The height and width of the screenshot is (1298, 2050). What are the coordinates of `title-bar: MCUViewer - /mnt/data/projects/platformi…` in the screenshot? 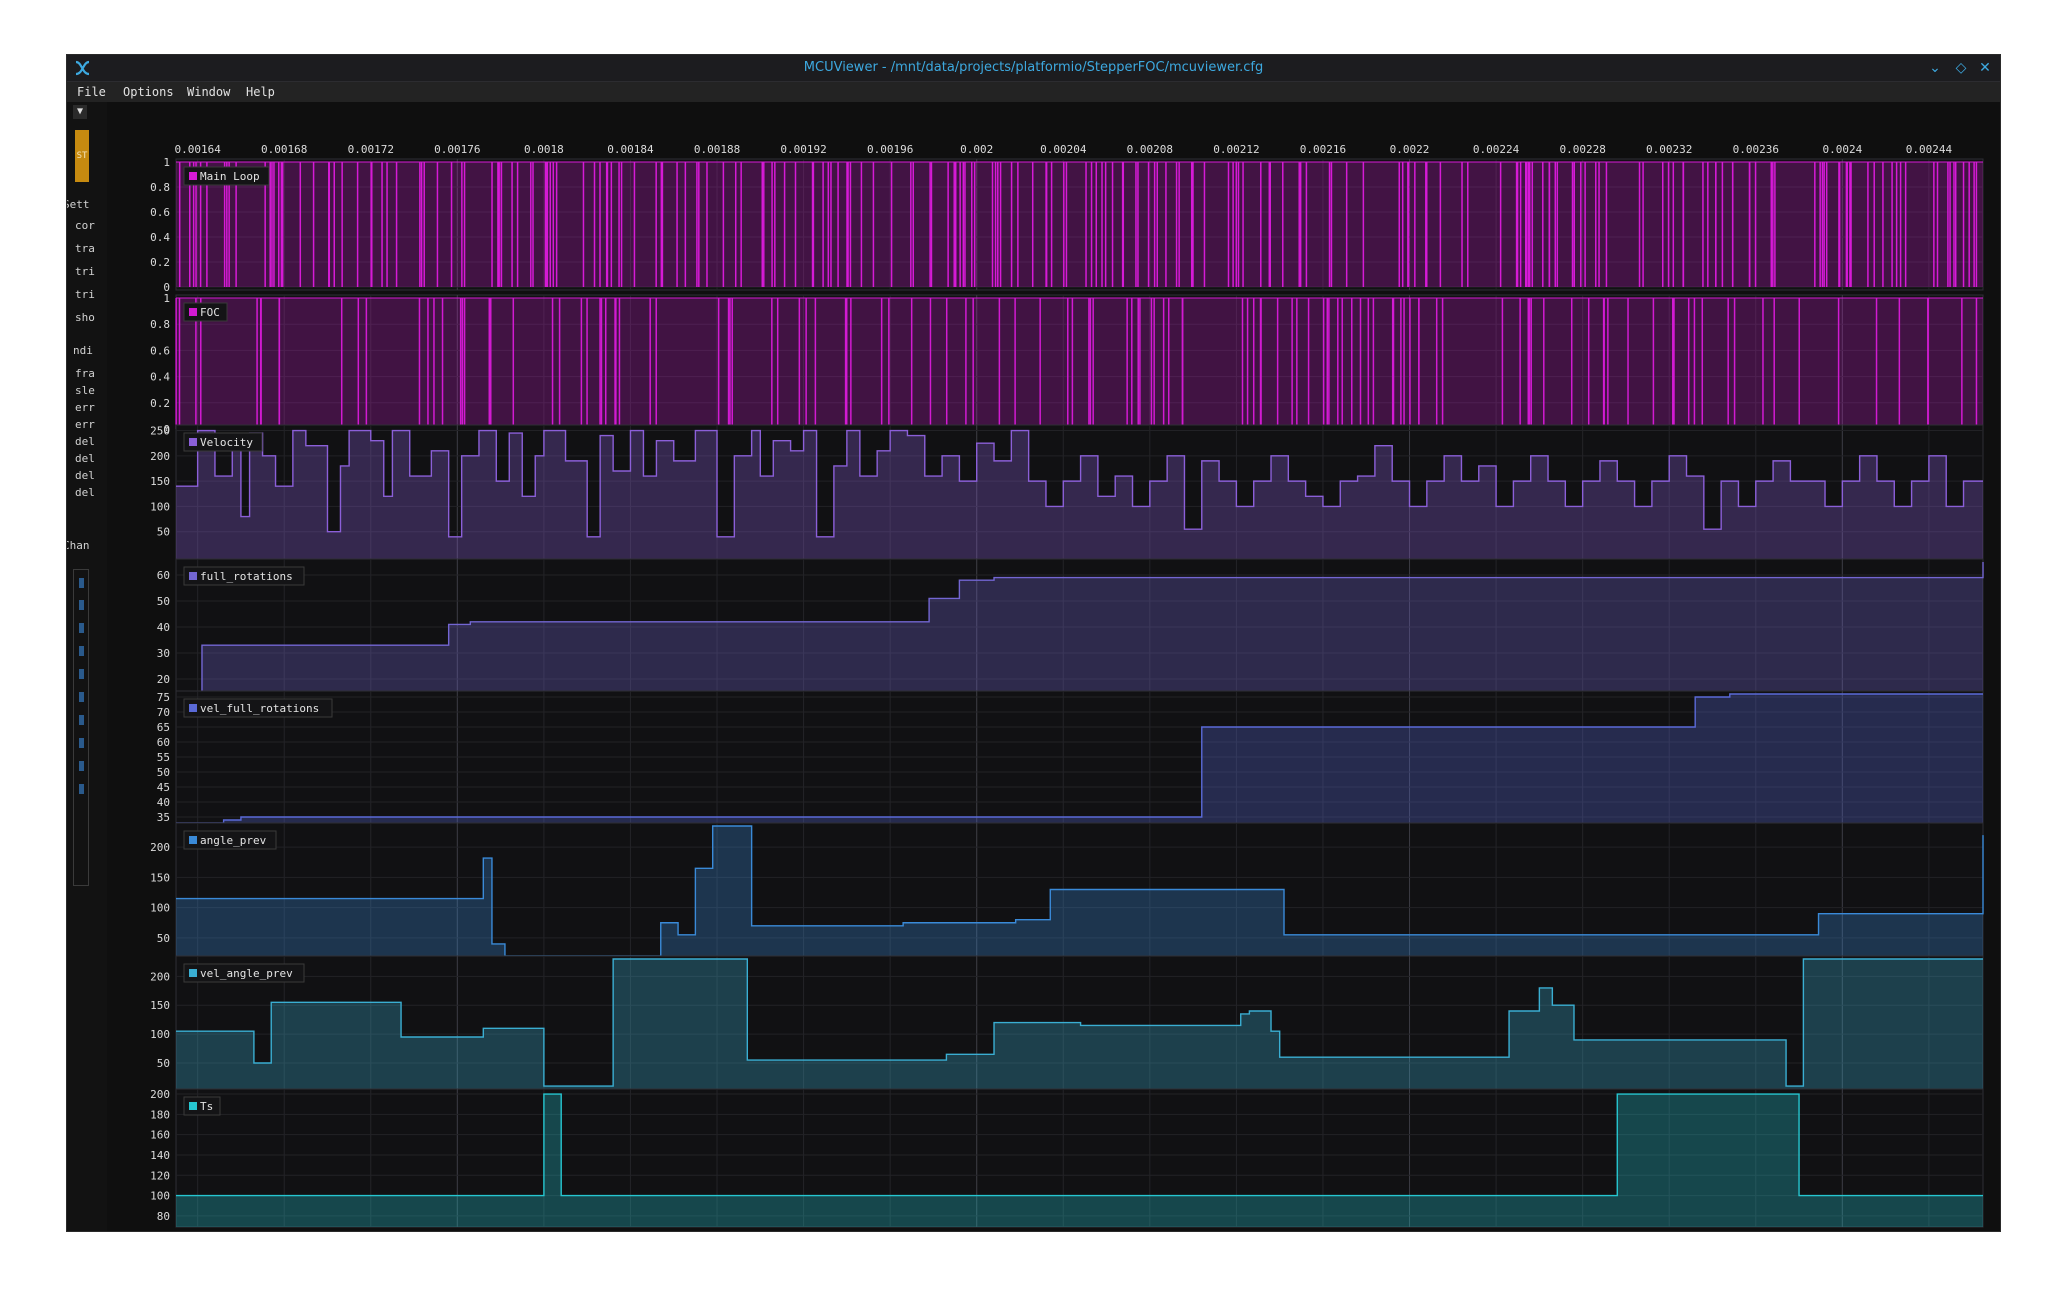 It's located at (1033, 68).